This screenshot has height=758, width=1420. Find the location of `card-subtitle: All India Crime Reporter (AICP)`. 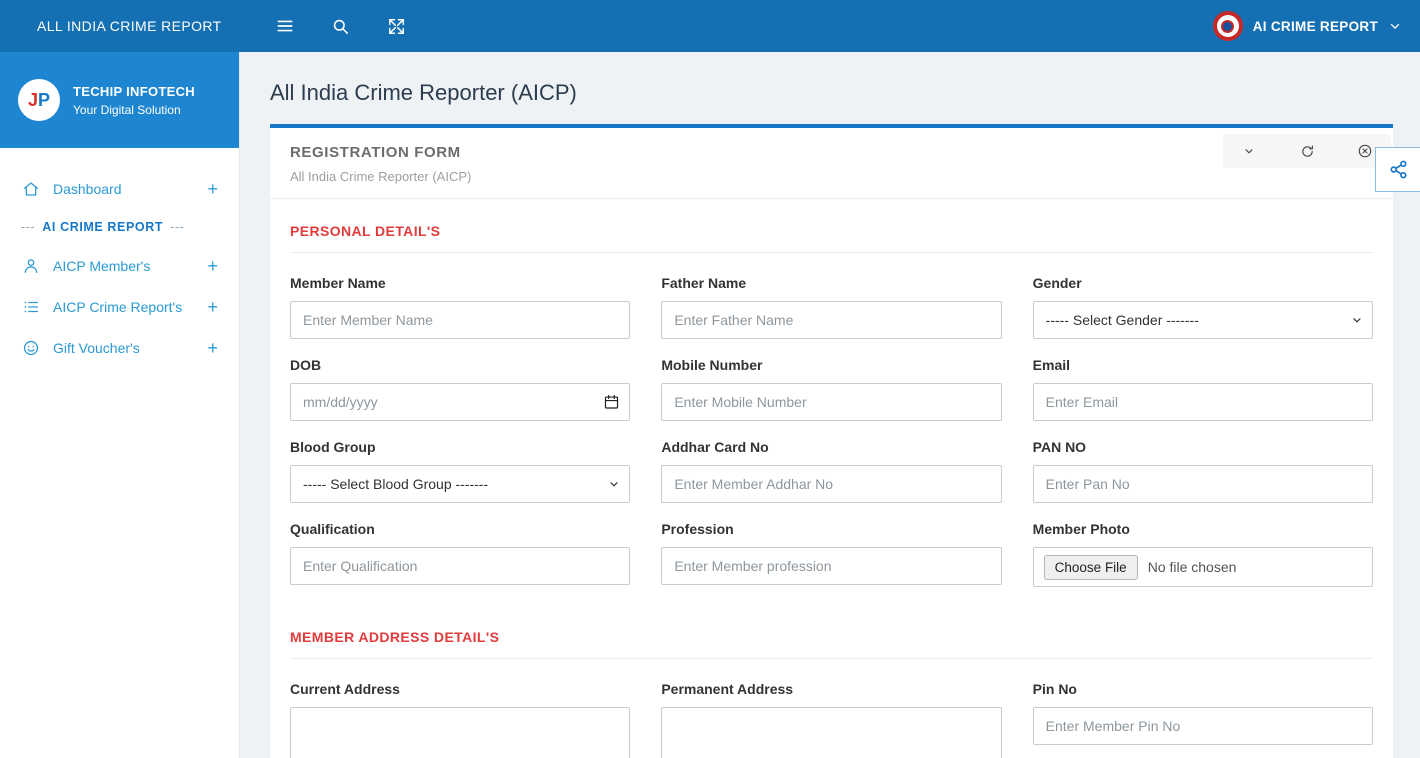

card-subtitle: All India Crime Reporter (AICP) is located at coordinates (381, 176).